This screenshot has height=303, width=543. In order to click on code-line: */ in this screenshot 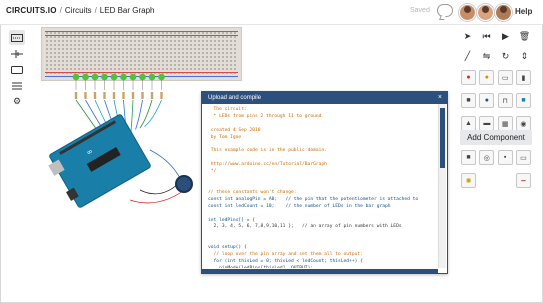, I will do `click(212, 172)`.